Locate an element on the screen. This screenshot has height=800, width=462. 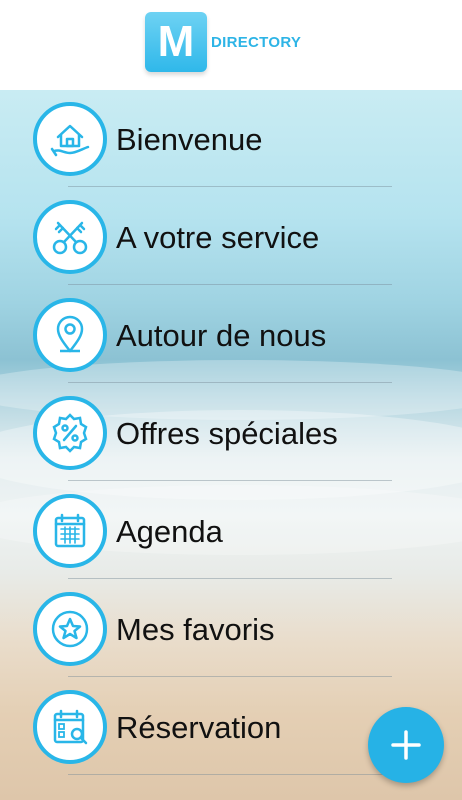
reservation-calendar-icon is located at coordinates (70, 727).